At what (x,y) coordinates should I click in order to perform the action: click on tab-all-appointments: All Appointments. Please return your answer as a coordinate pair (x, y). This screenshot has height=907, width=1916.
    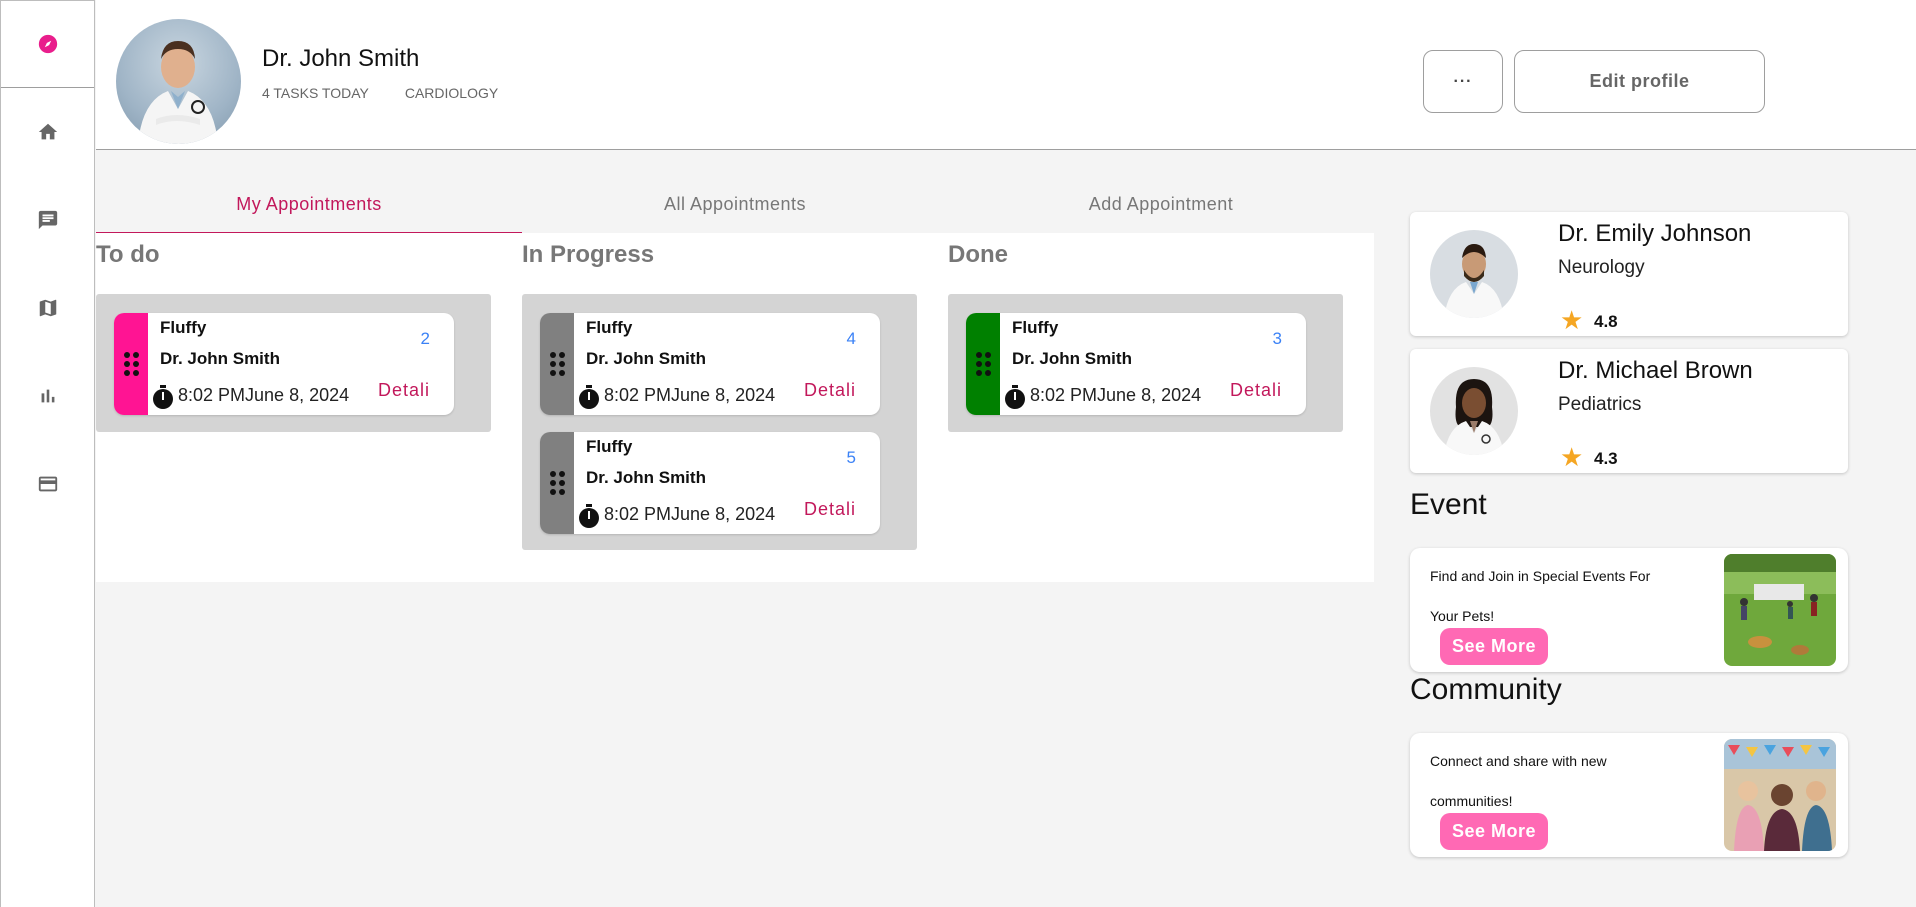
    Looking at the image, I should click on (735, 207).